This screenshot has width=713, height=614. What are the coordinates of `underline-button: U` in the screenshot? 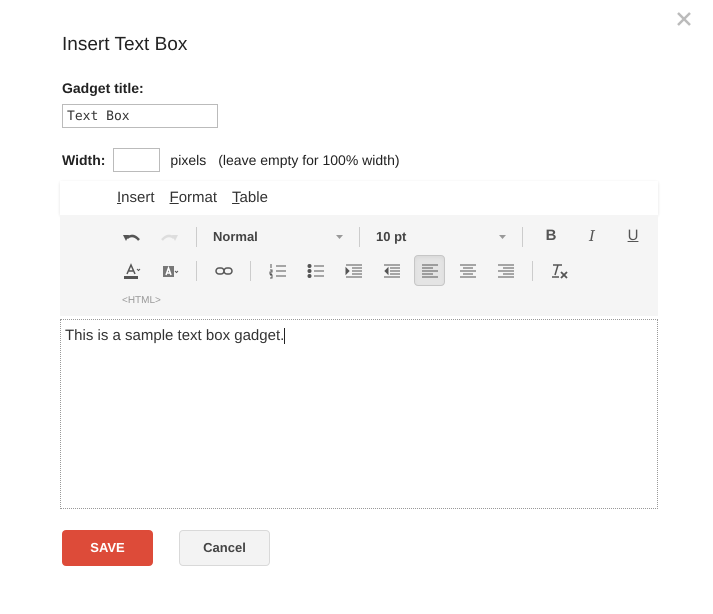 It's located at (633, 237).